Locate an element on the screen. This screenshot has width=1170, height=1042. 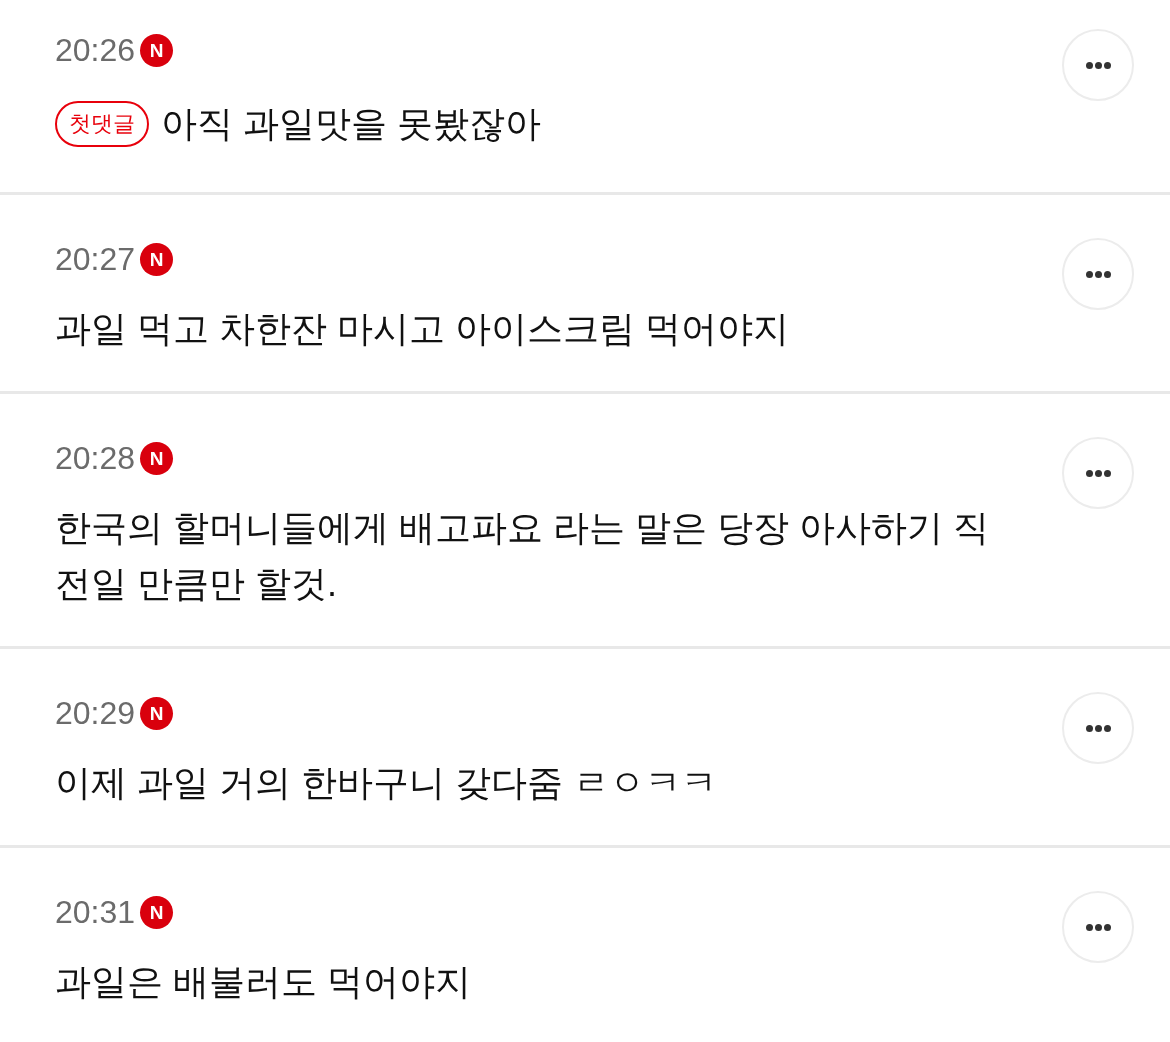
comment-text: 아직 과일맛을 못봤잖아 is located at coordinates (351, 124).